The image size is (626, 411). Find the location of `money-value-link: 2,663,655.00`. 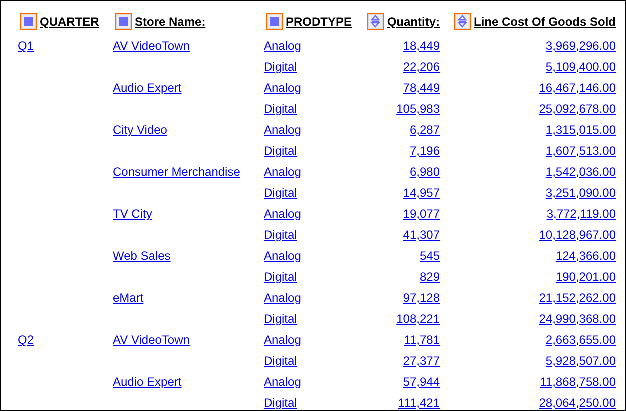

money-value-link: 2,663,655.00 is located at coordinates (581, 340).